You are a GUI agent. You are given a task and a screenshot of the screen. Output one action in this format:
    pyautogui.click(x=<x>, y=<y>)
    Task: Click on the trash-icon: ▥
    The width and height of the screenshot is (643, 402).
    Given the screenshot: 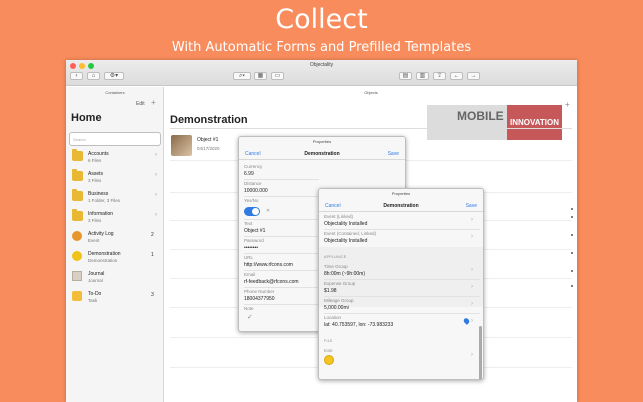 What is the action you would take?
    pyautogui.click(x=422, y=76)
    